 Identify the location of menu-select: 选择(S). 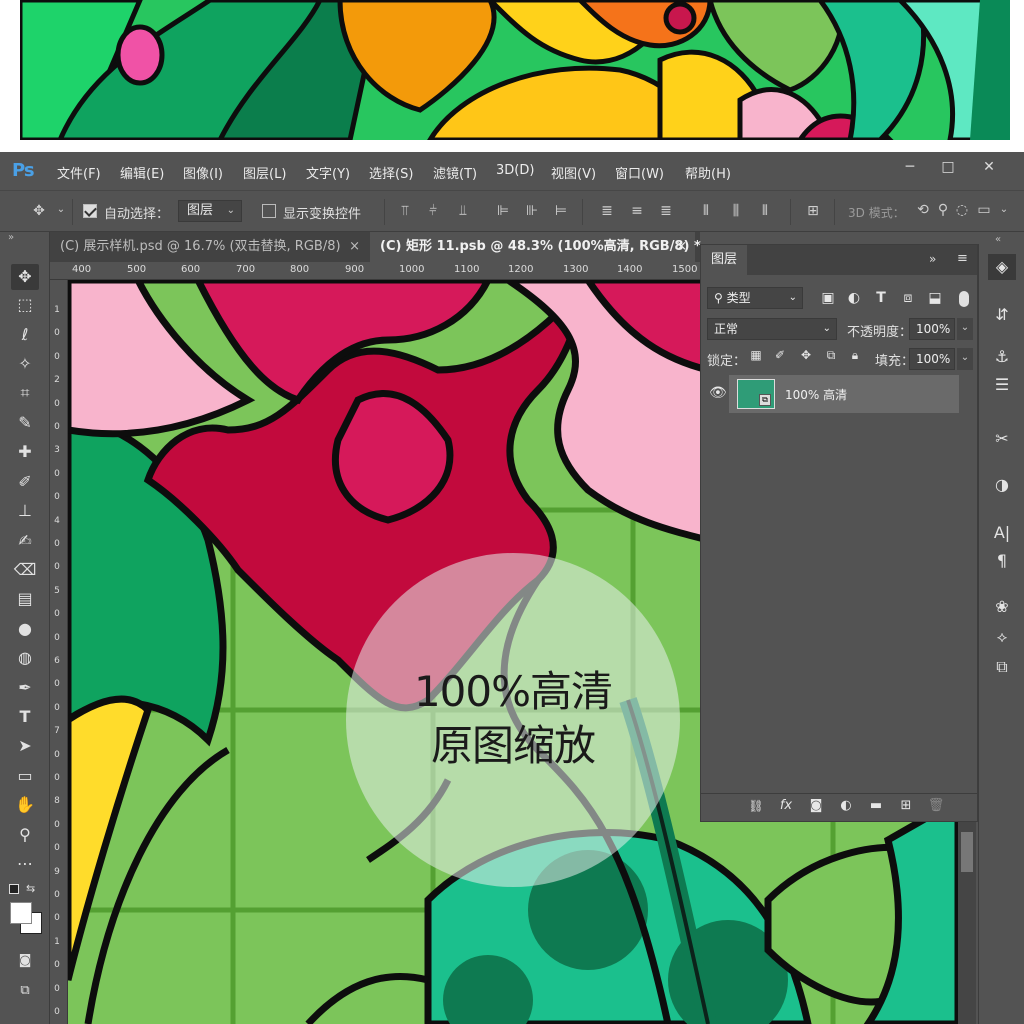
(391, 172).